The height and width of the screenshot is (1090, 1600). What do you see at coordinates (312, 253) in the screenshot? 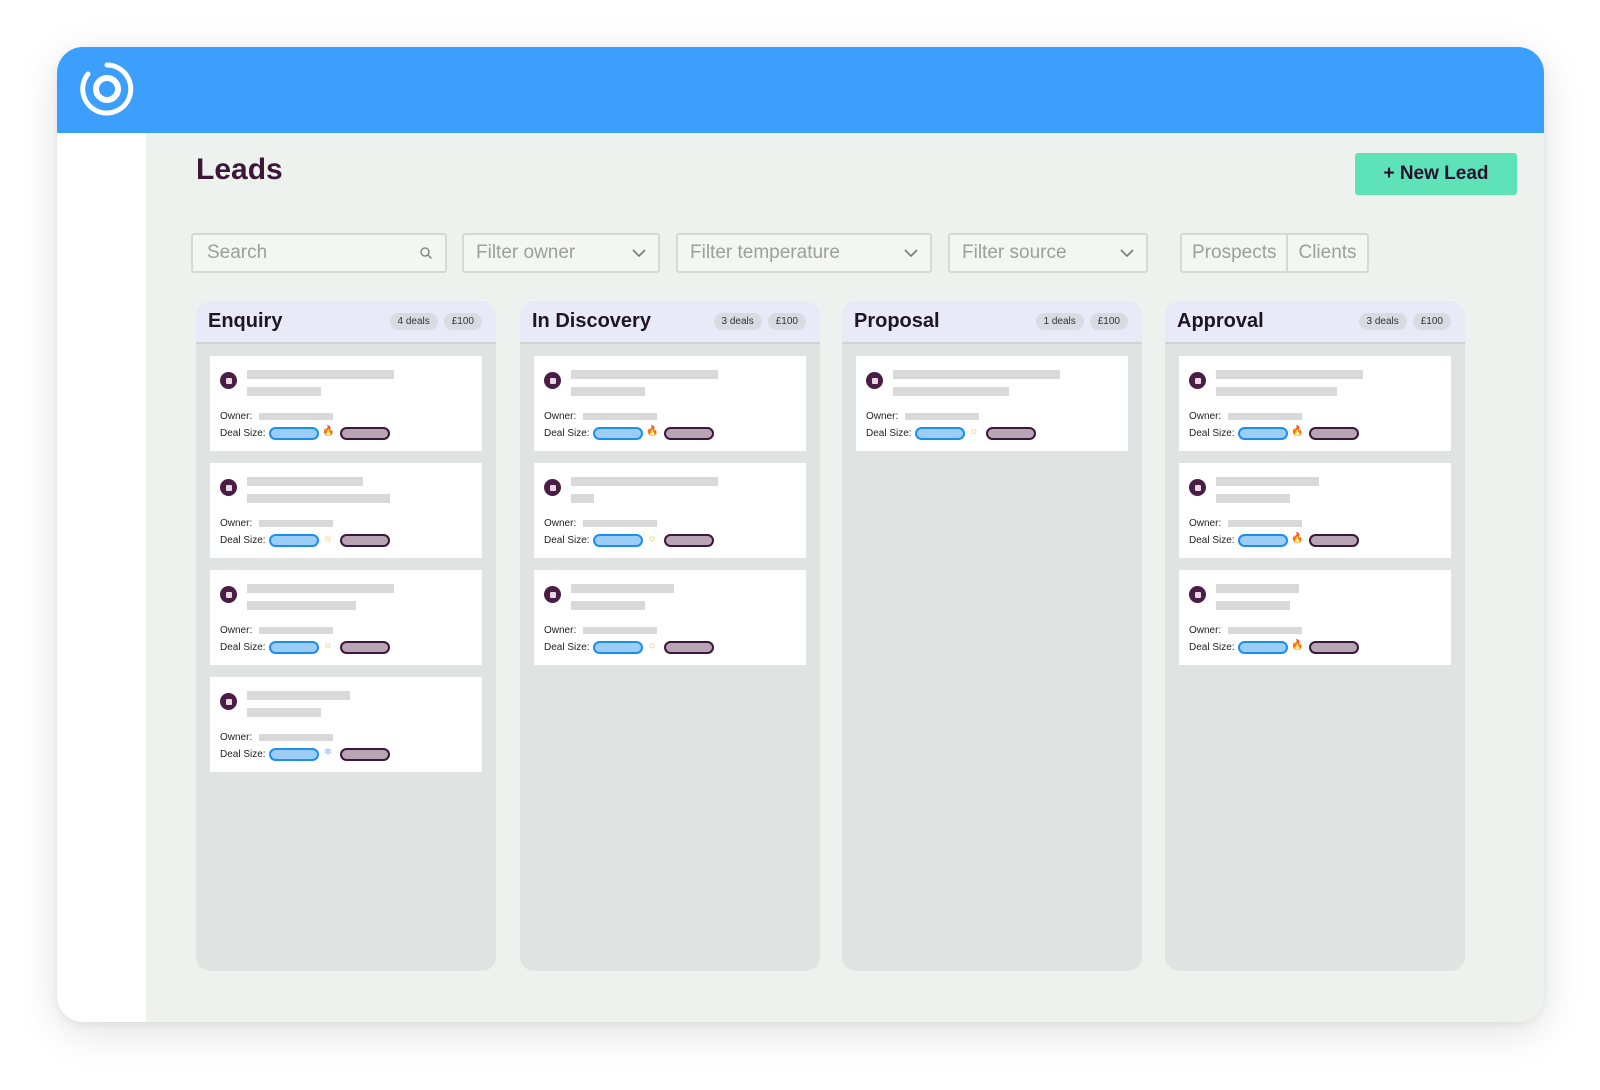
I see `search-input` at bounding box center [312, 253].